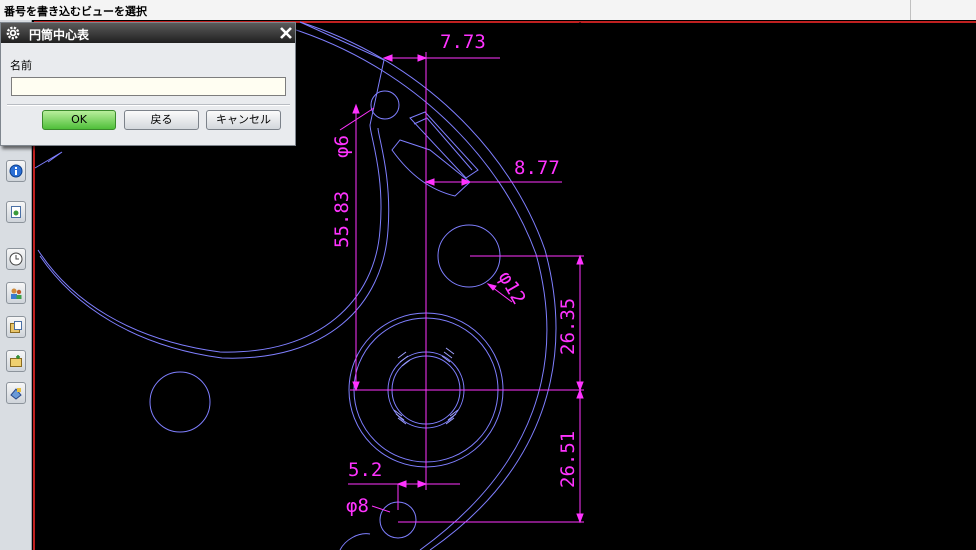 This screenshot has width=976, height=550. What do you see at coordinates (463, 42) in the screenshot?
I see `dim-width-top: 7.73` at bounding box center [463, 42].